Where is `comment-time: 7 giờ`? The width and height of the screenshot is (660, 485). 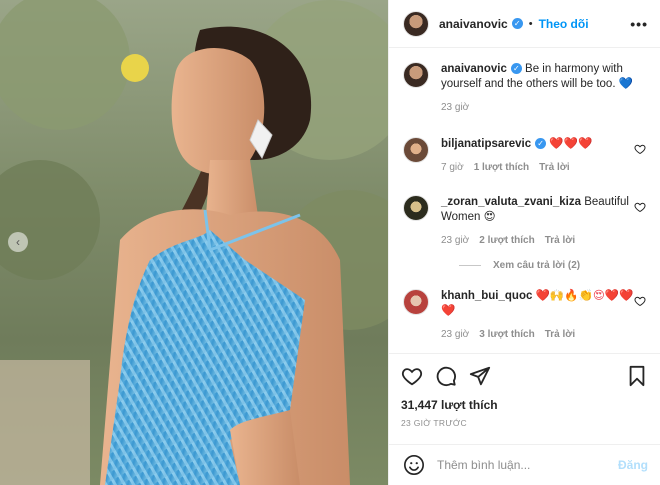 comment-time: 7 giờ is located at coordinates (452, 167).